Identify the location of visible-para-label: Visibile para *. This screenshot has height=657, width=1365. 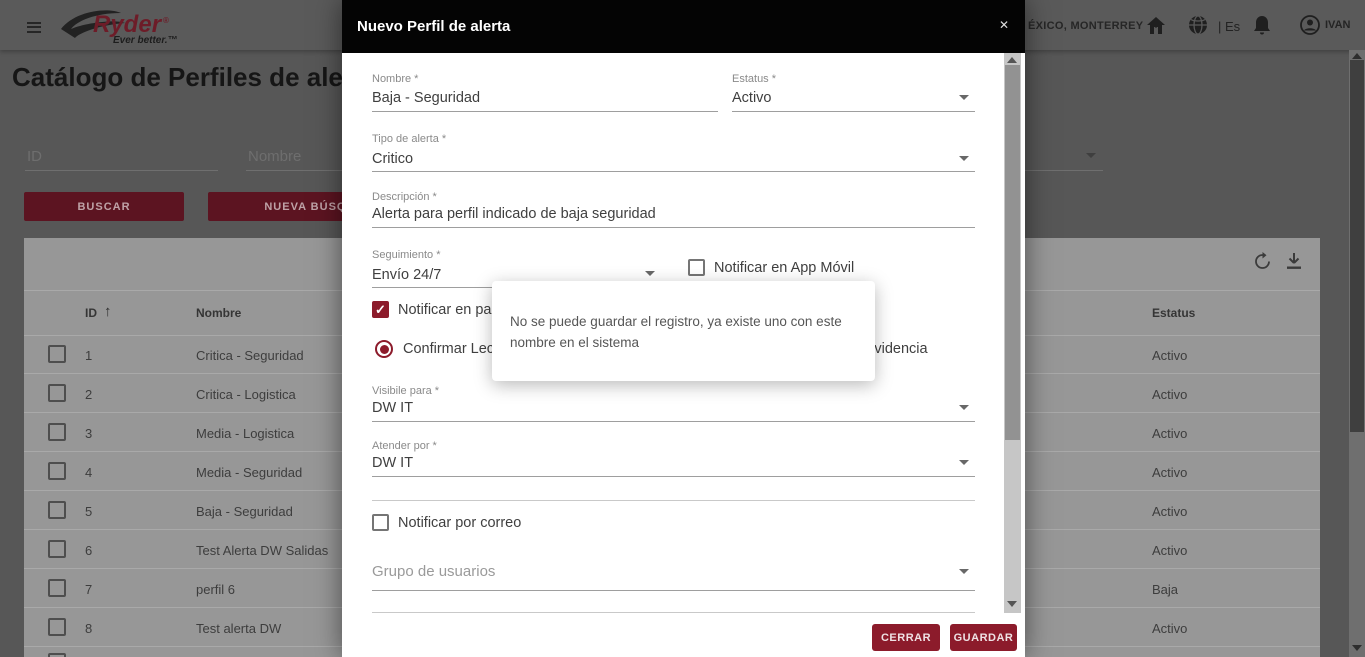
(406, 391).